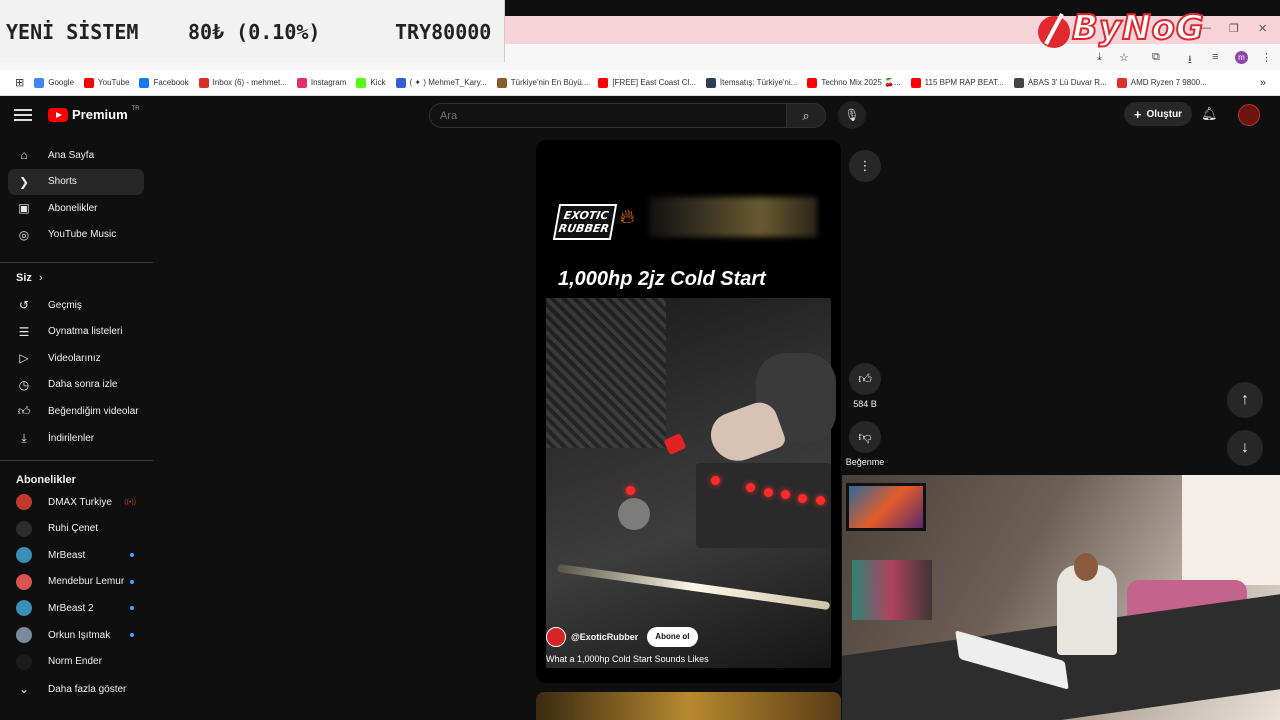  What do you see at coordinates (71, 155) in the screenshot?
I see `sidebar-item-label: Ana Sayfa` at bounding box center [71, 155].